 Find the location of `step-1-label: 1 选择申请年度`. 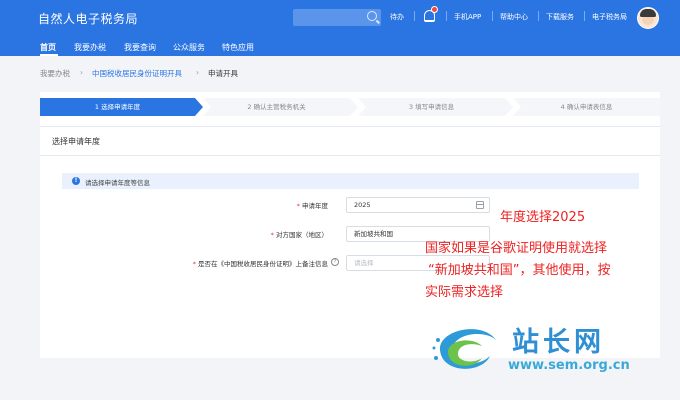

step-1-label: 1 选择申请年度 is located at coordinates (117, 107).